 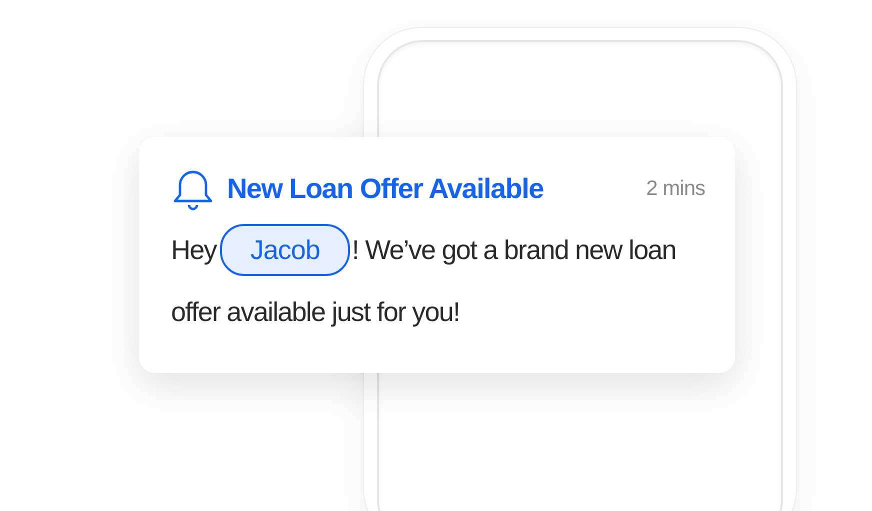 I want to click on notification-title: New Loan Offer Available, so click(x=385, y=189).